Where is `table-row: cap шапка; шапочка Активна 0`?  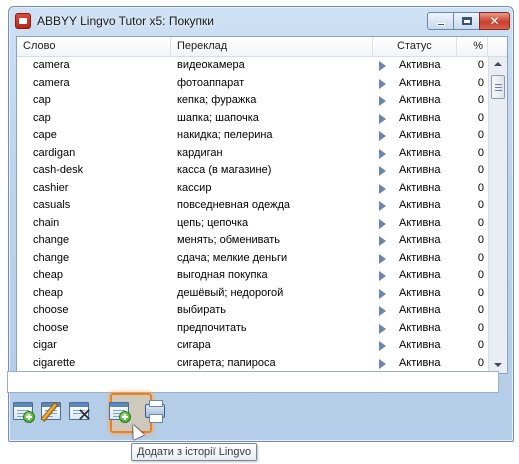
table-row: cap шапка; шапочка Активна 0 is located at coordinates (252, 119).